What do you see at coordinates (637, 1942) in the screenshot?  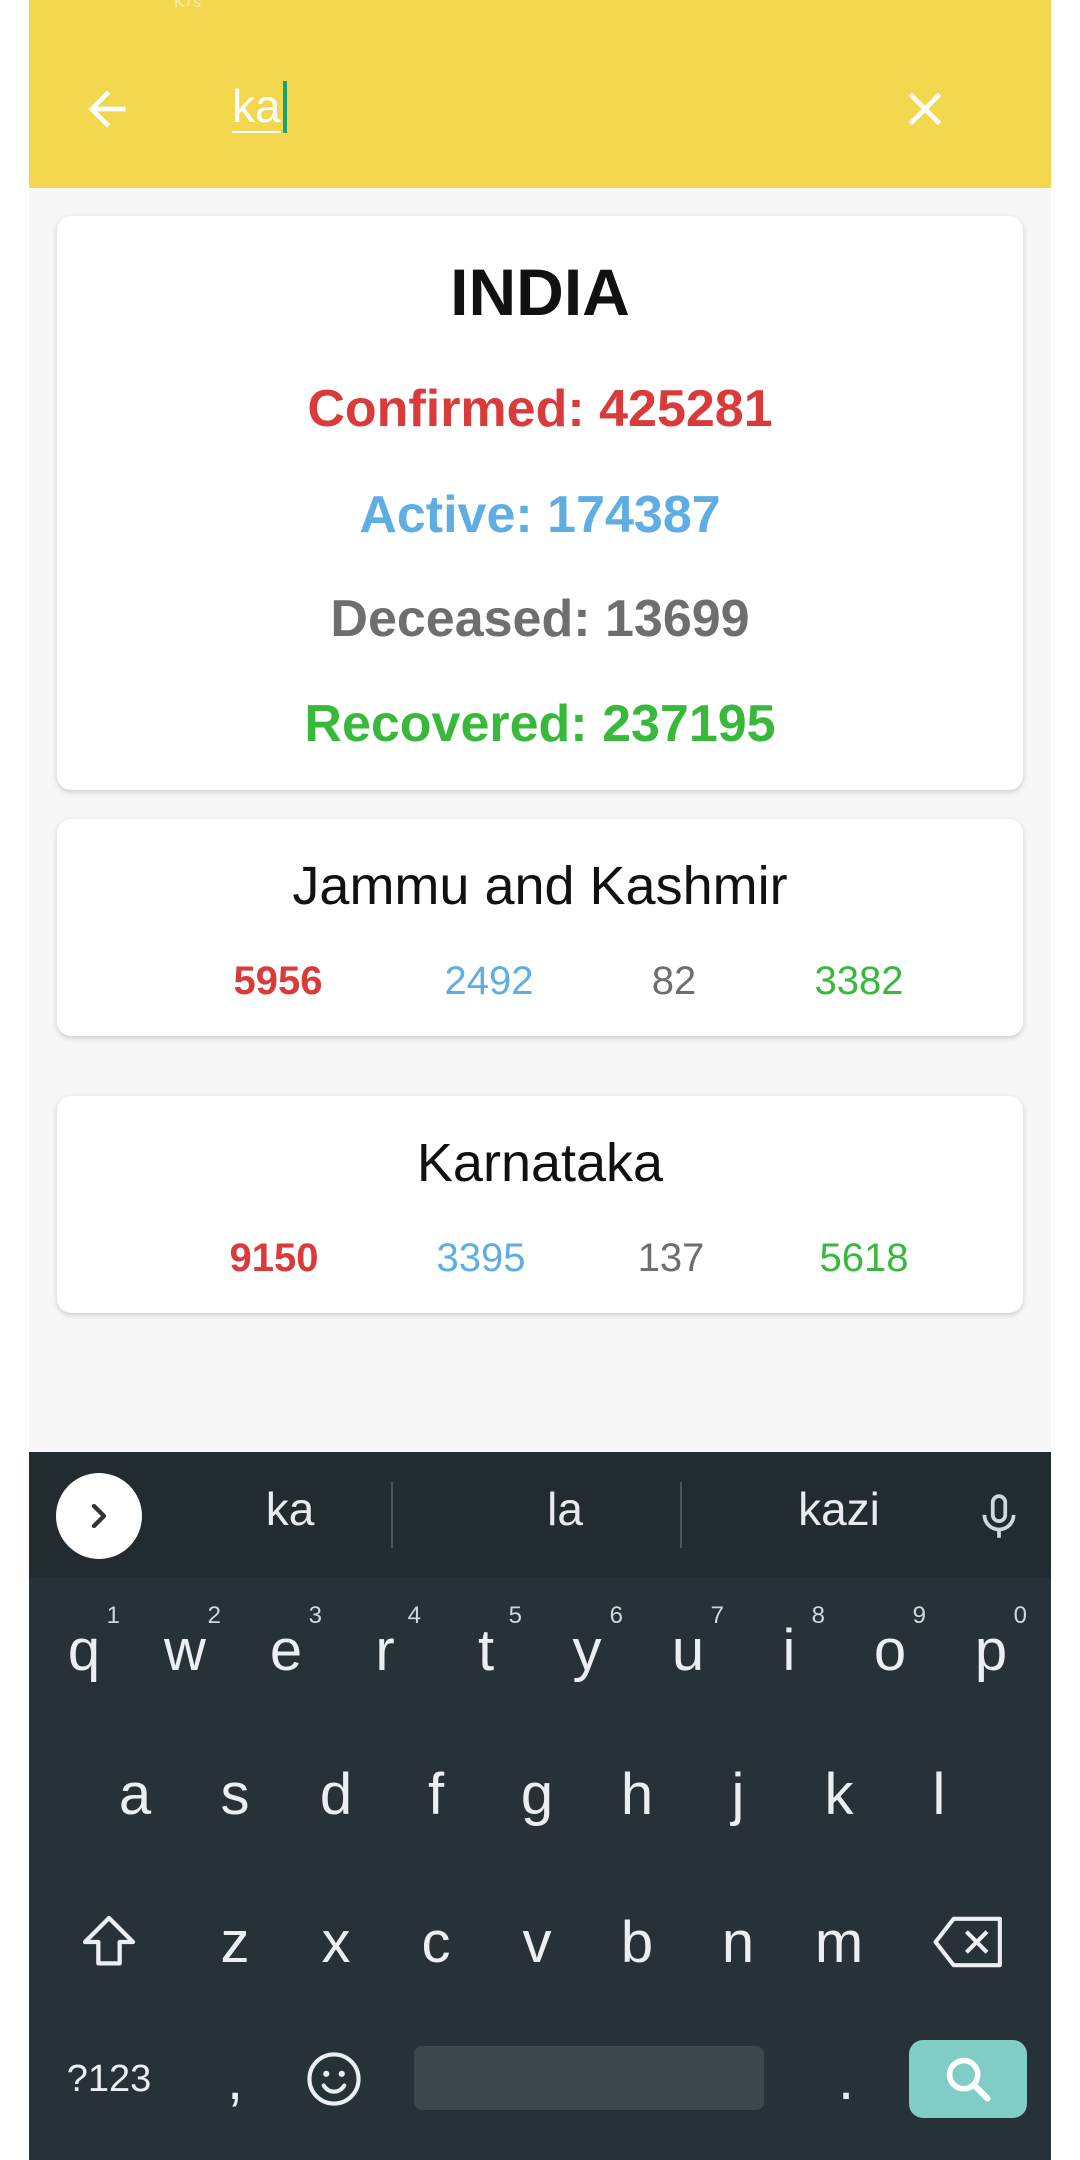 I see `key-b: b` at bounding box center [637, 1942].